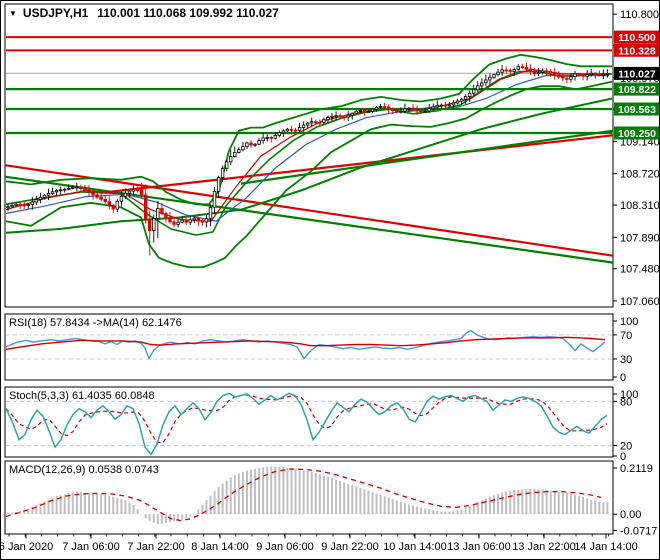 This screenshot has height=560, width=660. Describe the element at coordinates (630, 515) in the screenshot. I see `svg-text: 0.00` at that location.